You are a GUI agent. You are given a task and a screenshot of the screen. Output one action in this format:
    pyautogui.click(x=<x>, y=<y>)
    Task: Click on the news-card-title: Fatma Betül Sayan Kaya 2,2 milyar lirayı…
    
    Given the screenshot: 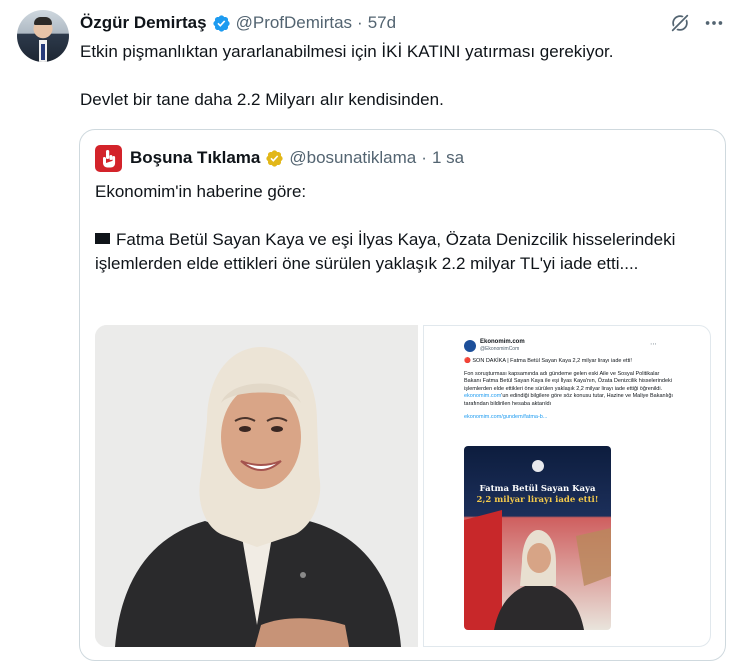 What is the action you would take?
    pyautogui.click(x=537, y=494)
    